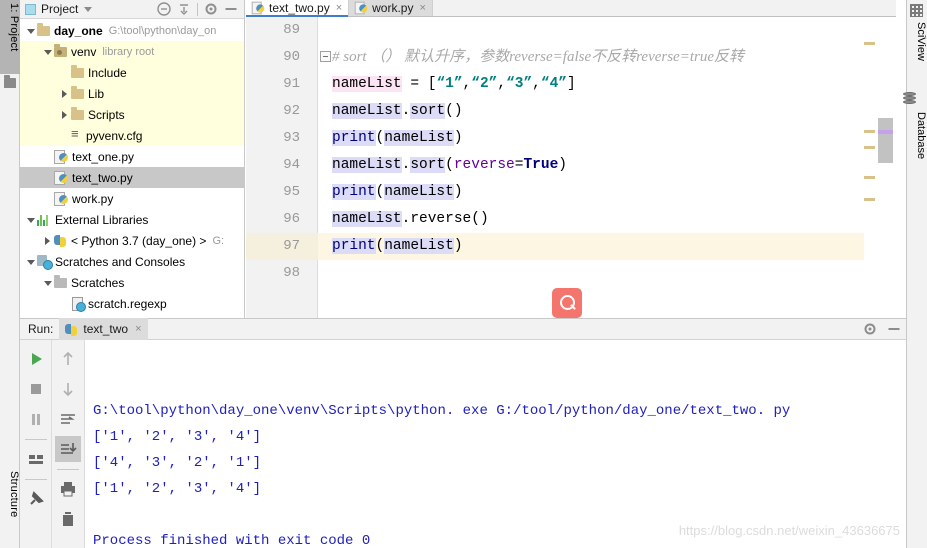  What do you see at coordinates (571, 246) in the screenshot?
I see `code-line: 97 print(nameList)` at bounding box center [571, 246].